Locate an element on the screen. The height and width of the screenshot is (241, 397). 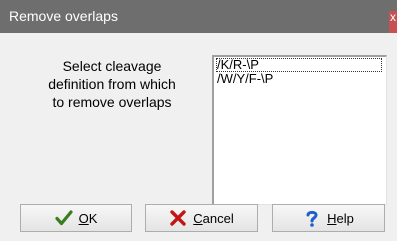
list-item: /W/Y/F-\P is located at coordinates (299, 79).